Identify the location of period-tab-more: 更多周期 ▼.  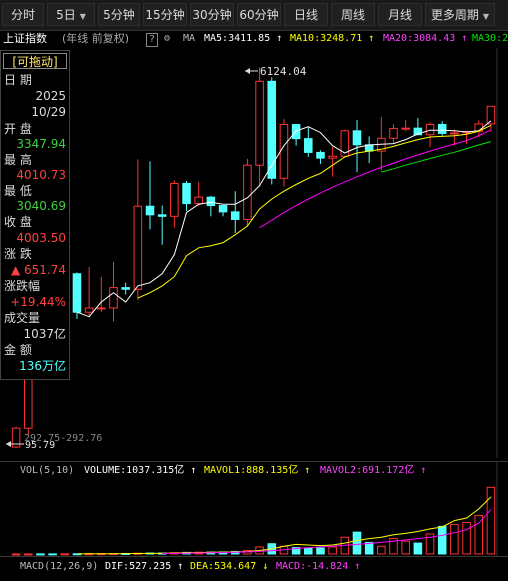
(460, 14).